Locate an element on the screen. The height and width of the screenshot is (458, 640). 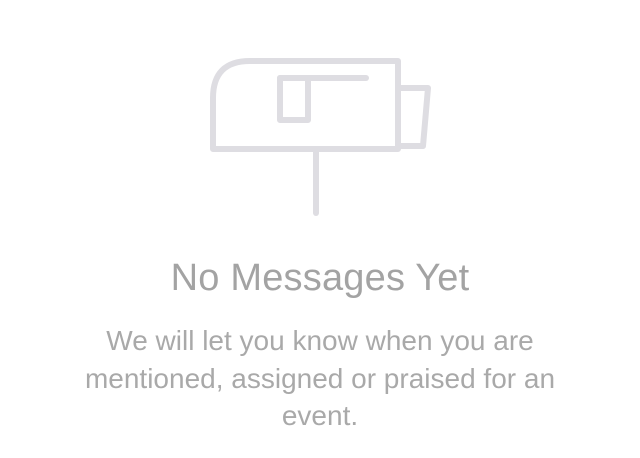
empty-state-title: No Messages Yet is located at coordinates (320, 278).